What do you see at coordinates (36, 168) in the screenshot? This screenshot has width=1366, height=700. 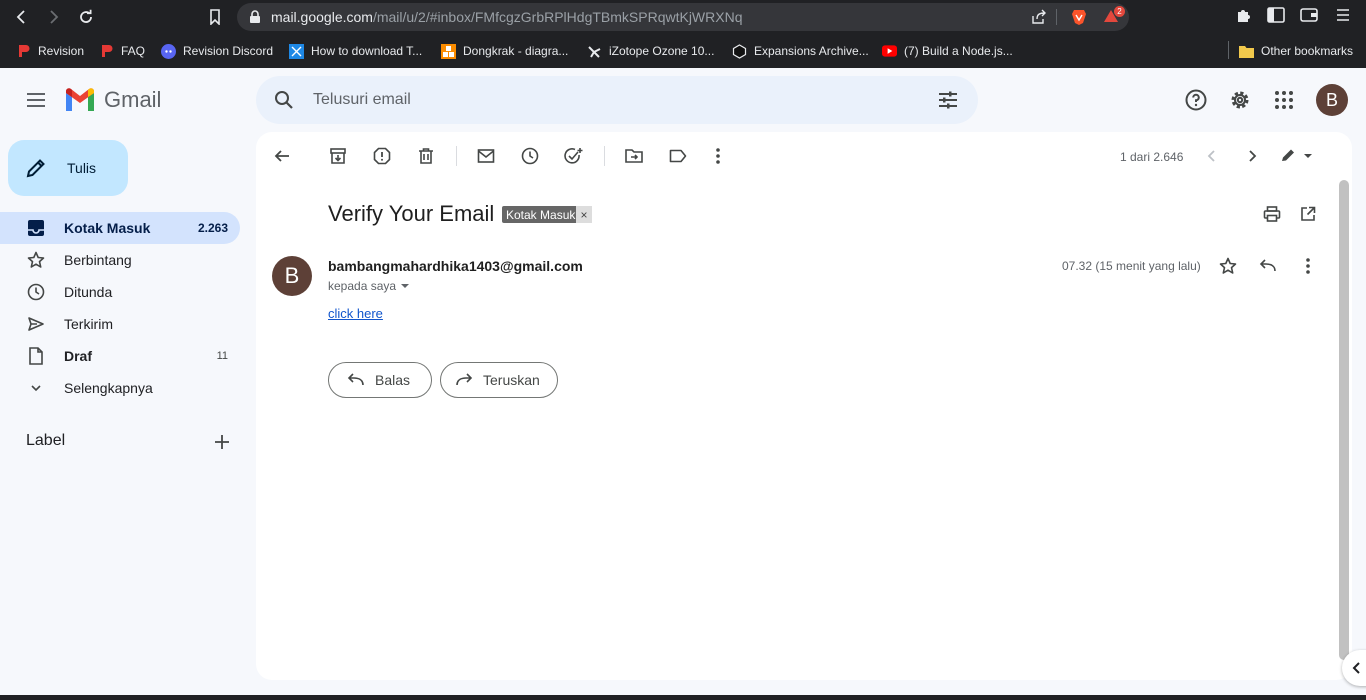 I see `pencil-icon` at bounding box center [36, 168].